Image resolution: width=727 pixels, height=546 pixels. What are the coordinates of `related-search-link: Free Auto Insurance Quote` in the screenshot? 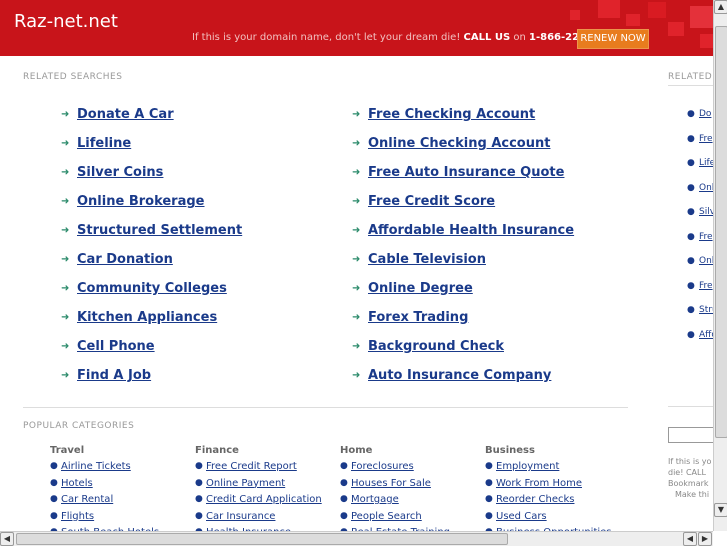 It's located at (466, 172).